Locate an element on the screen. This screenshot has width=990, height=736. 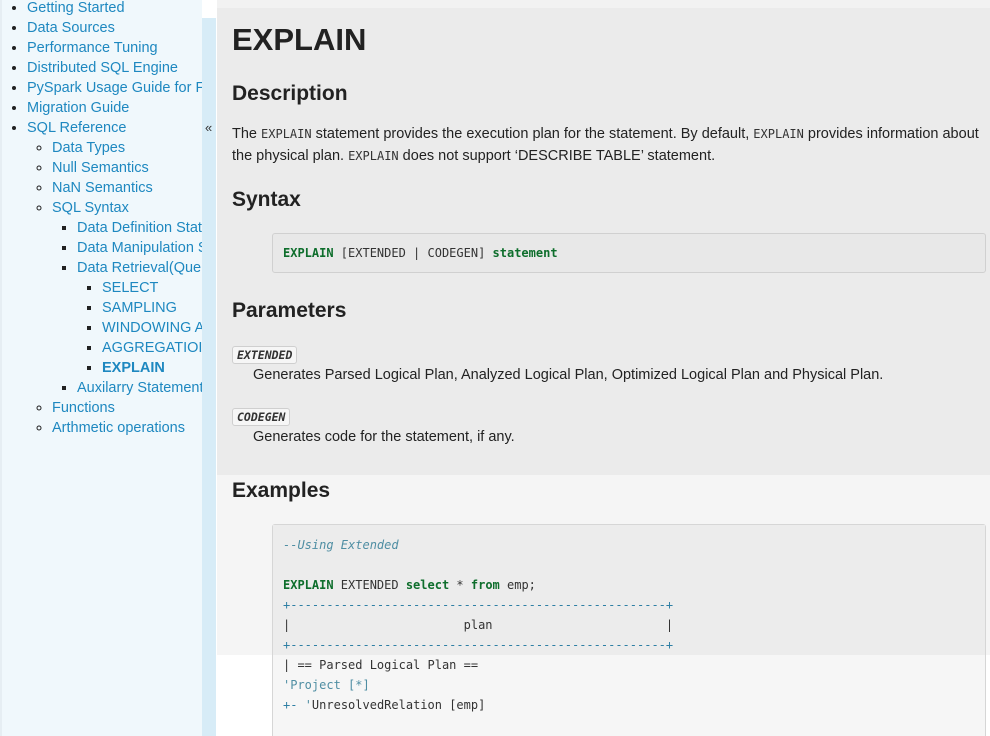
nav-link: SAMPLING is located at coordinates (139, 308).